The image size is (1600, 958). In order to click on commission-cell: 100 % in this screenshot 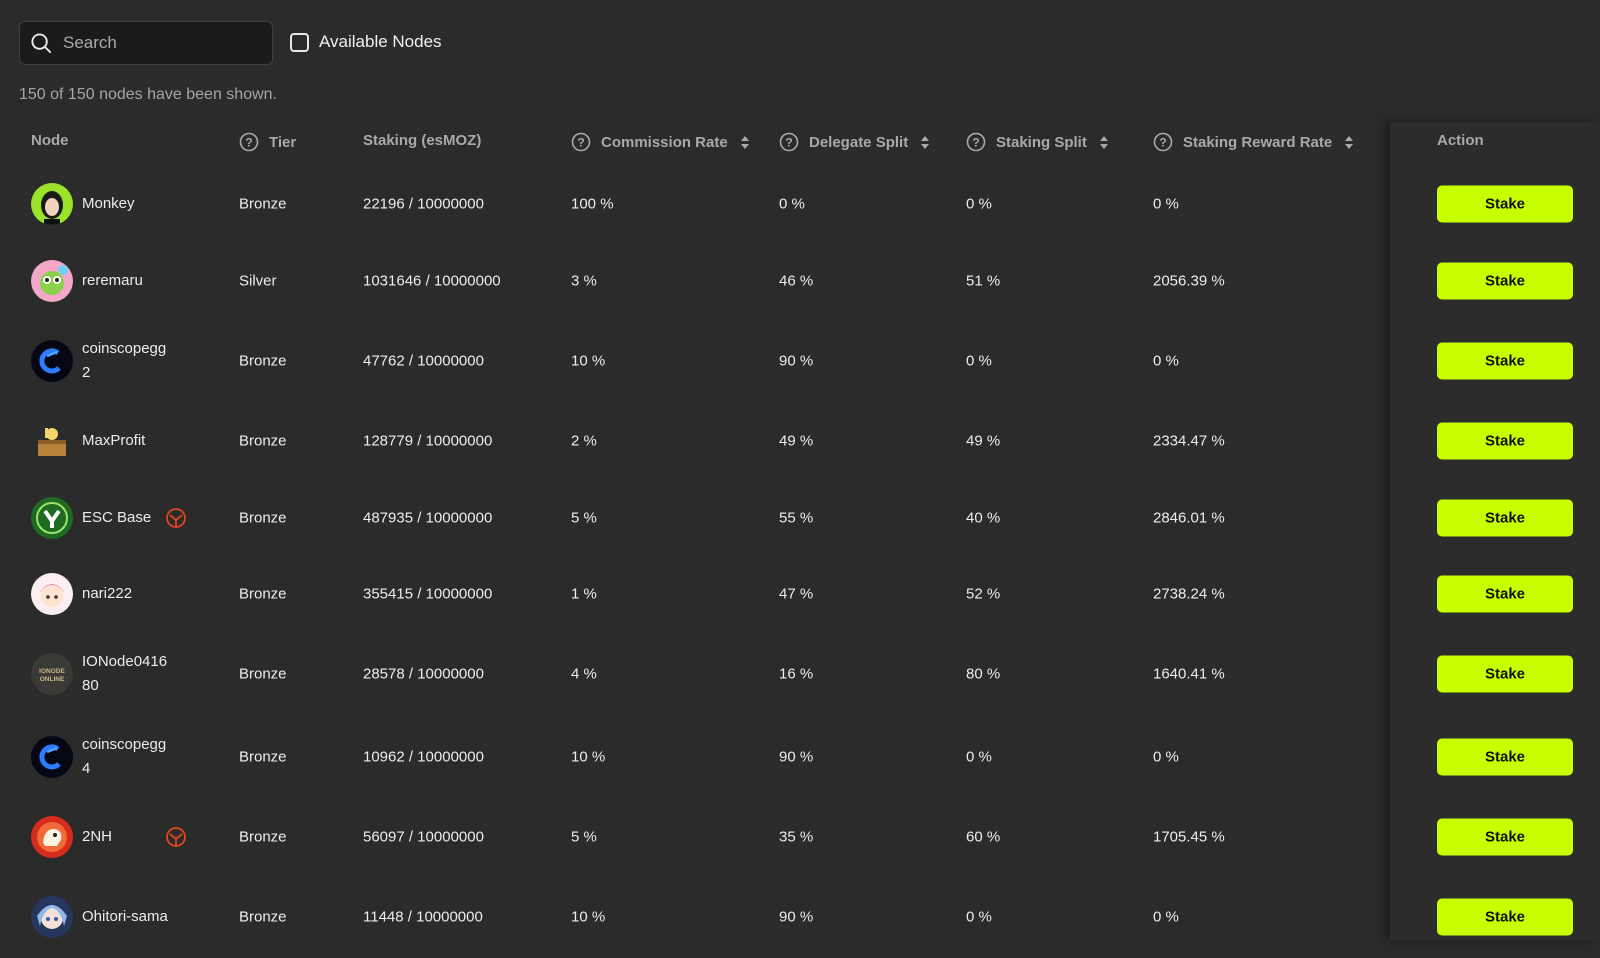, I will do `click(592, 204)`.